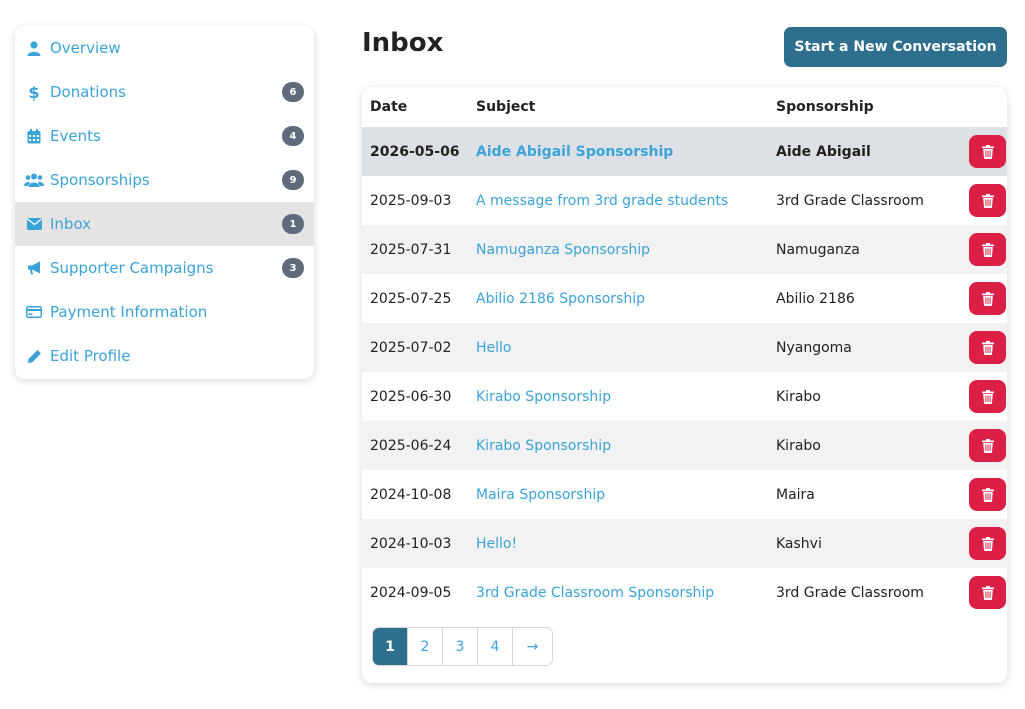  I want to click on page-button-1: 1, so click(390, 646).